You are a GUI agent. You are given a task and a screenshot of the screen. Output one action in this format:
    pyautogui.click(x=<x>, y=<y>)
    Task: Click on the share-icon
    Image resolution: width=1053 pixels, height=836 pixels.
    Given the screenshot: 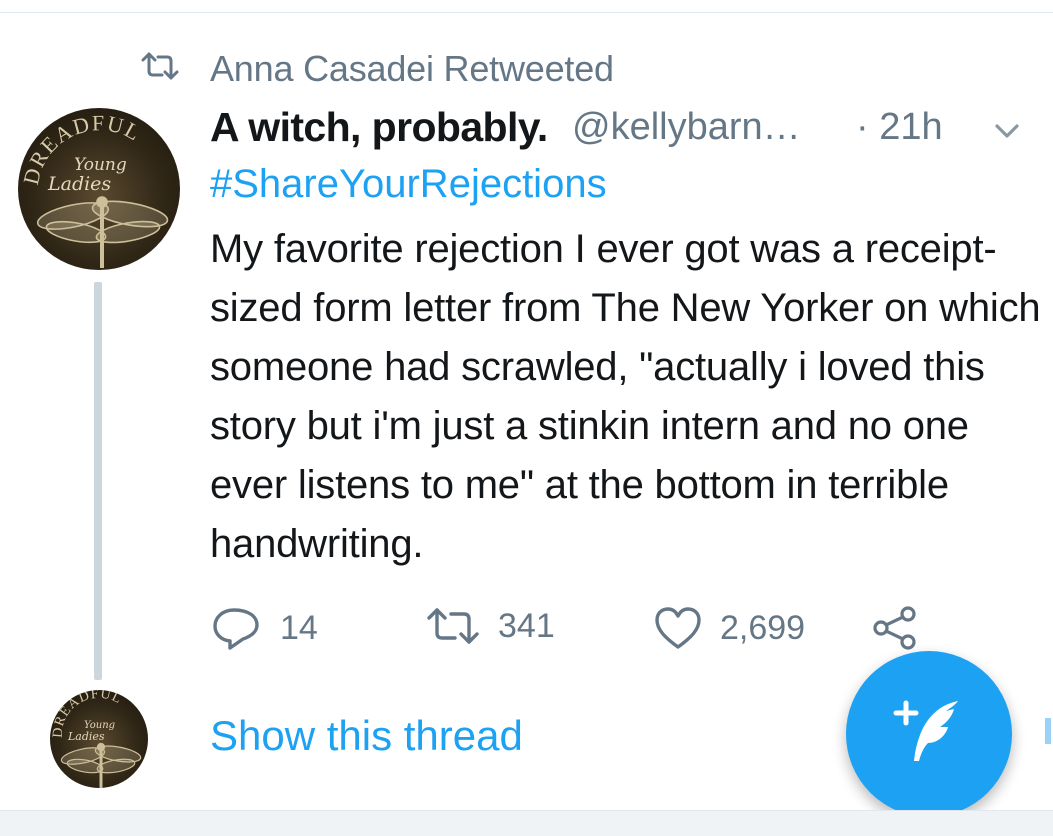 What is the action you would take?
    pyautogui.click(x=895, y=628)
    